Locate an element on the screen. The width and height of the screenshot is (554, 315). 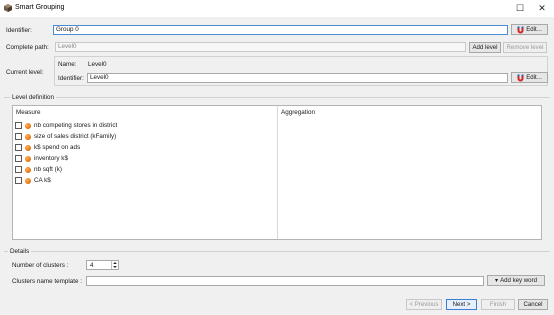
clusters-count-value: 4 is located at coordinates (92, 265).